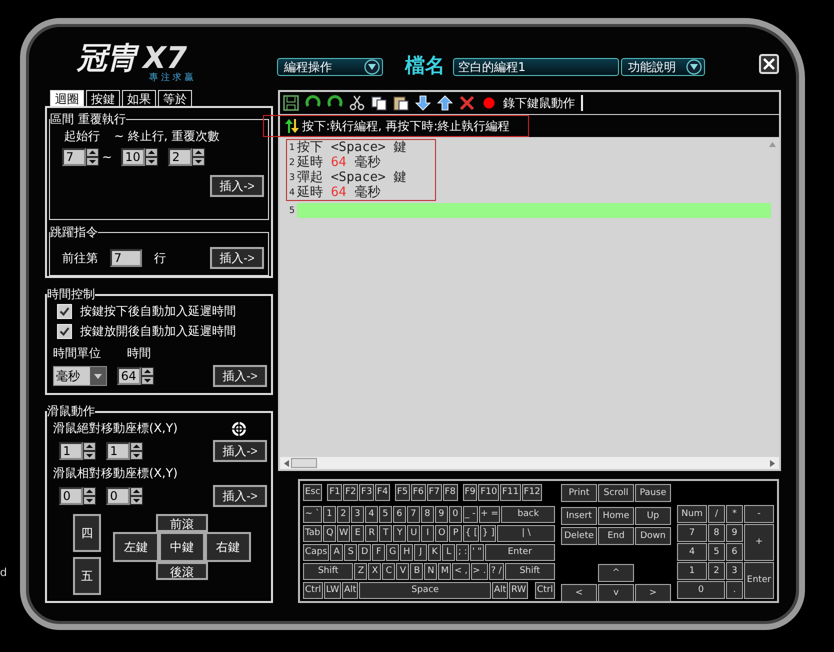 Image resolution: width=834 pixels, height=652 pixels. I want to click on key: LW, so click(333, 590).